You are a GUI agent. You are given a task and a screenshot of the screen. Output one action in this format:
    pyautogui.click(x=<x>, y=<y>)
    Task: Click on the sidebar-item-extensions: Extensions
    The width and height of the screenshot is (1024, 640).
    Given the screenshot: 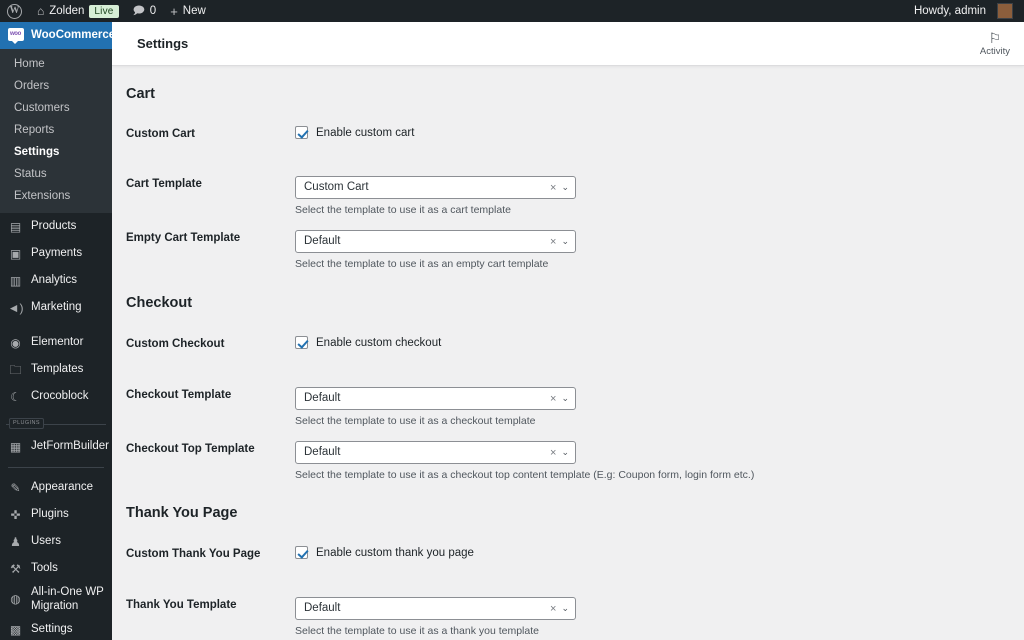 What is the action you would take?
    pyautogui.click(x=56, y=196)
    